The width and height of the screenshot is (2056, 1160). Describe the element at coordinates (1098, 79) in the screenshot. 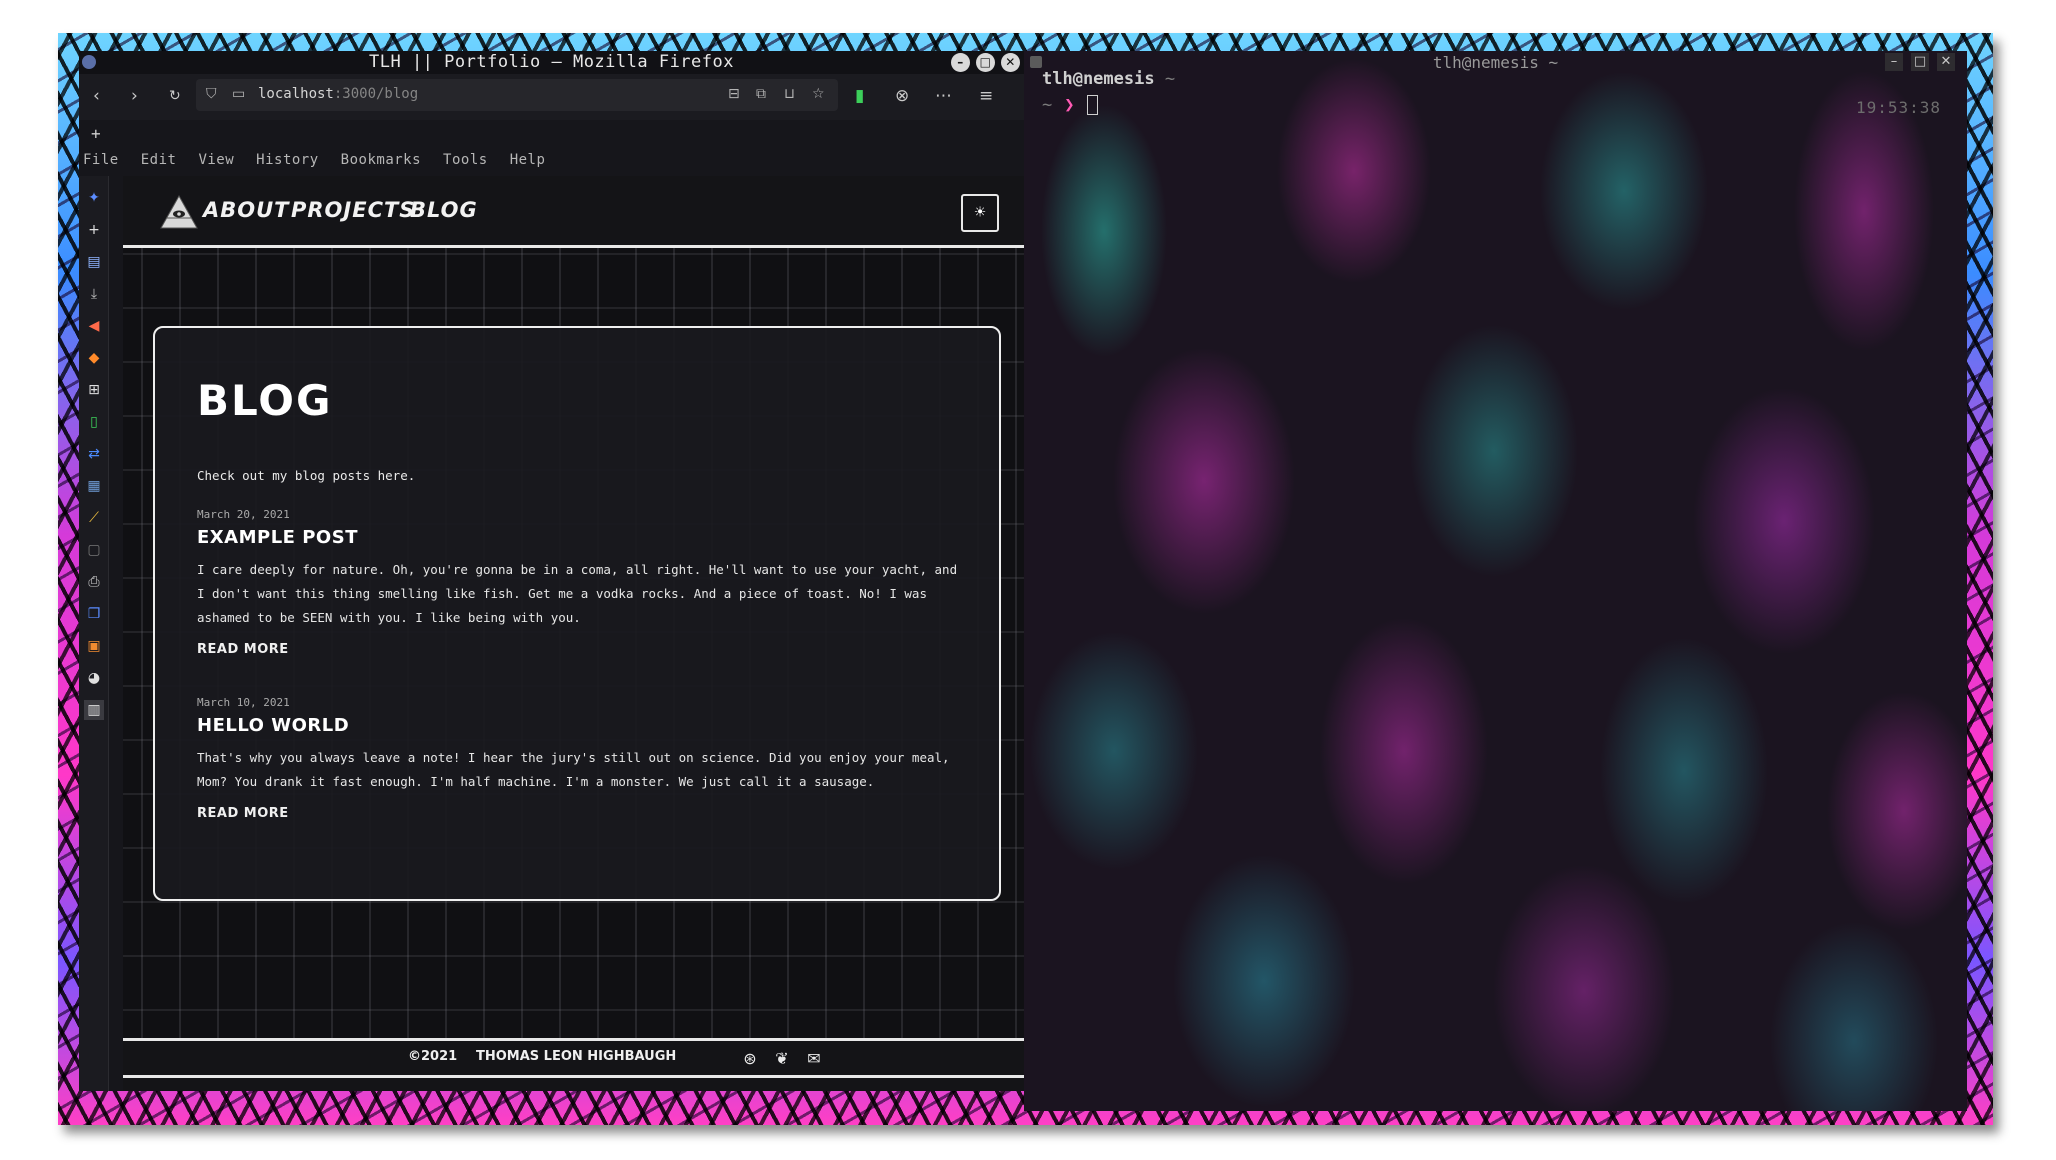

I see `prompt-user: tlh@nemesis` at that location.